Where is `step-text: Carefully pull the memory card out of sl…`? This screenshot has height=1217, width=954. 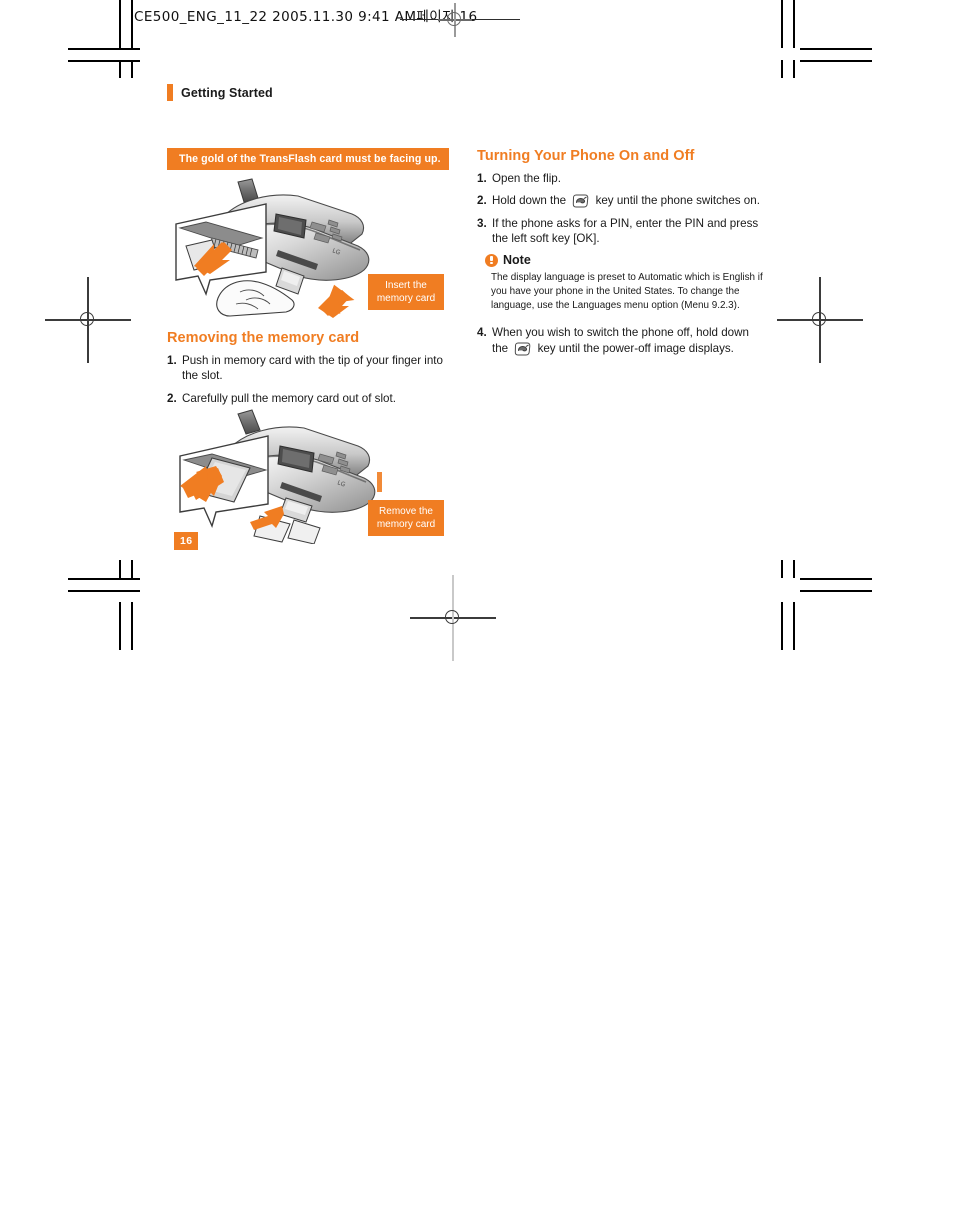
step-text: Carefully pull the memory card out of sl… is located at coordinates (289, 398).